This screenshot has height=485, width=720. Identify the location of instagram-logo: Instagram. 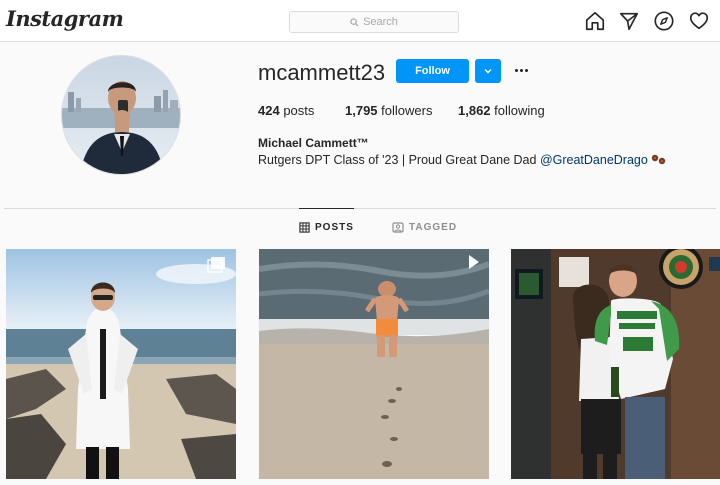
(65, 18).